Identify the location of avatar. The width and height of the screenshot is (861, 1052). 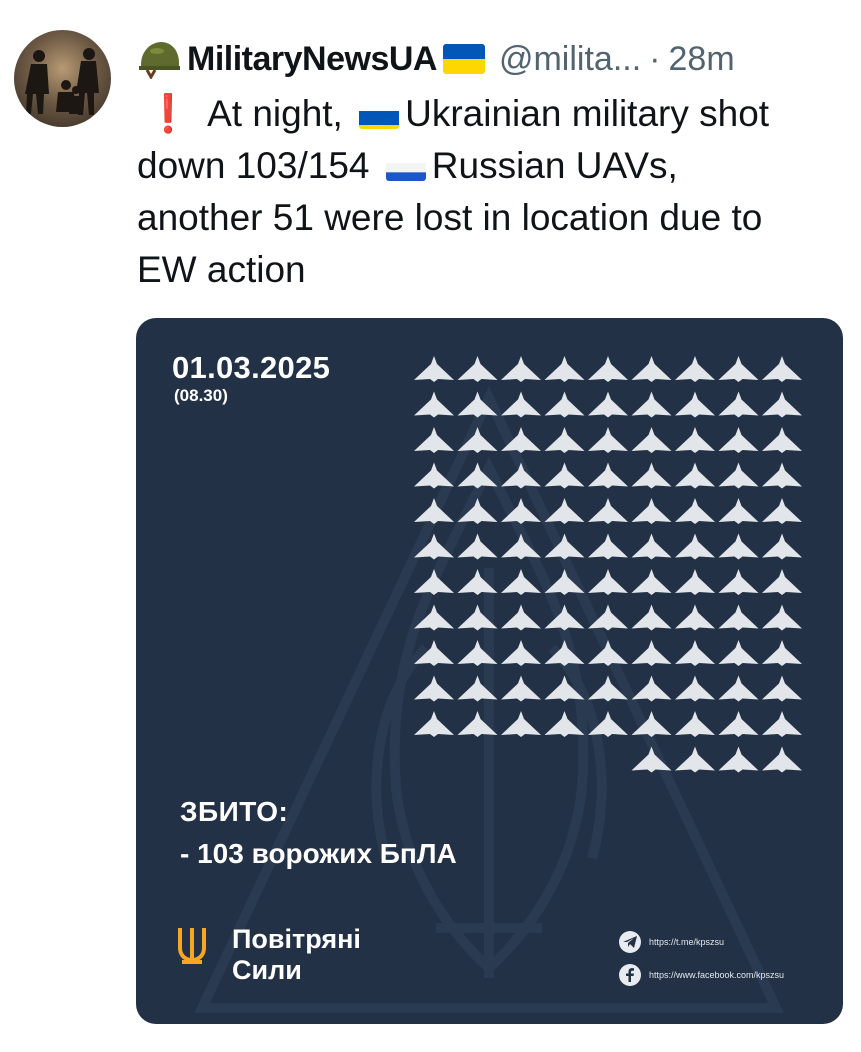
(62, 78).